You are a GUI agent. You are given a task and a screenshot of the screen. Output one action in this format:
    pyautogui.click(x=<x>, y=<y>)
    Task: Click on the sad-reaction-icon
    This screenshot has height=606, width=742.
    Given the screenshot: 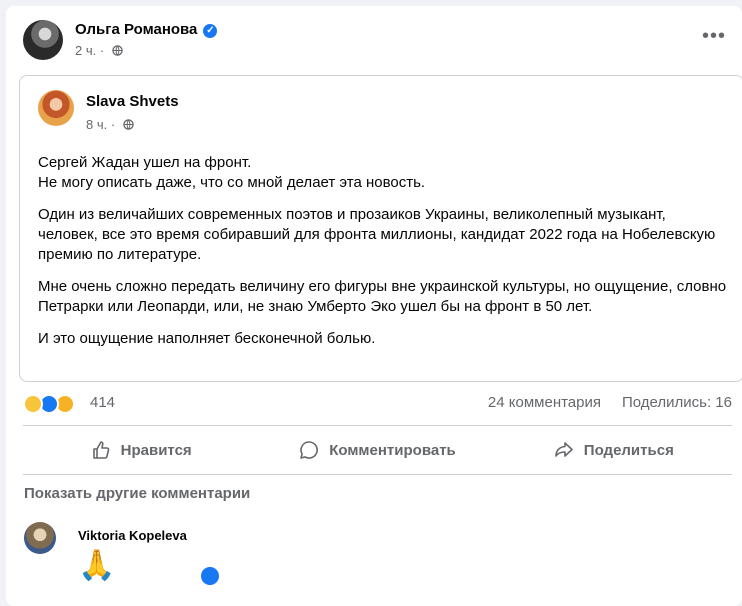 What is the action you would take?
    pyautogui.click(x=33, y=404)
    